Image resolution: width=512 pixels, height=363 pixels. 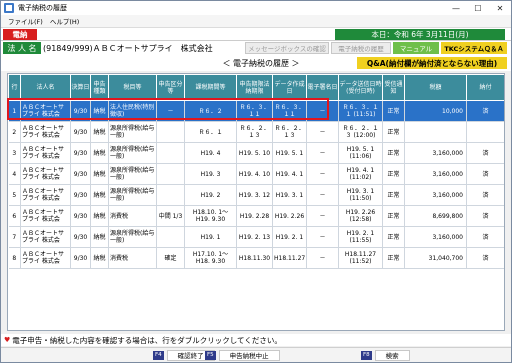 I want to click on cell-deadline: H19. 5. 10, so click(x=254, y=153).